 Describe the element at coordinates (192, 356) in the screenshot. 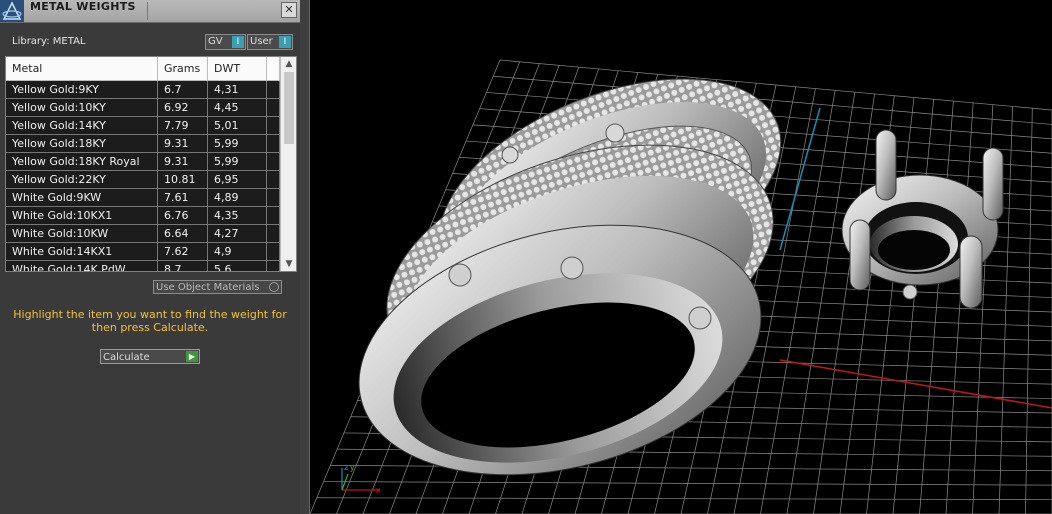

I see `play-arrow-icon: ▶` at that location.